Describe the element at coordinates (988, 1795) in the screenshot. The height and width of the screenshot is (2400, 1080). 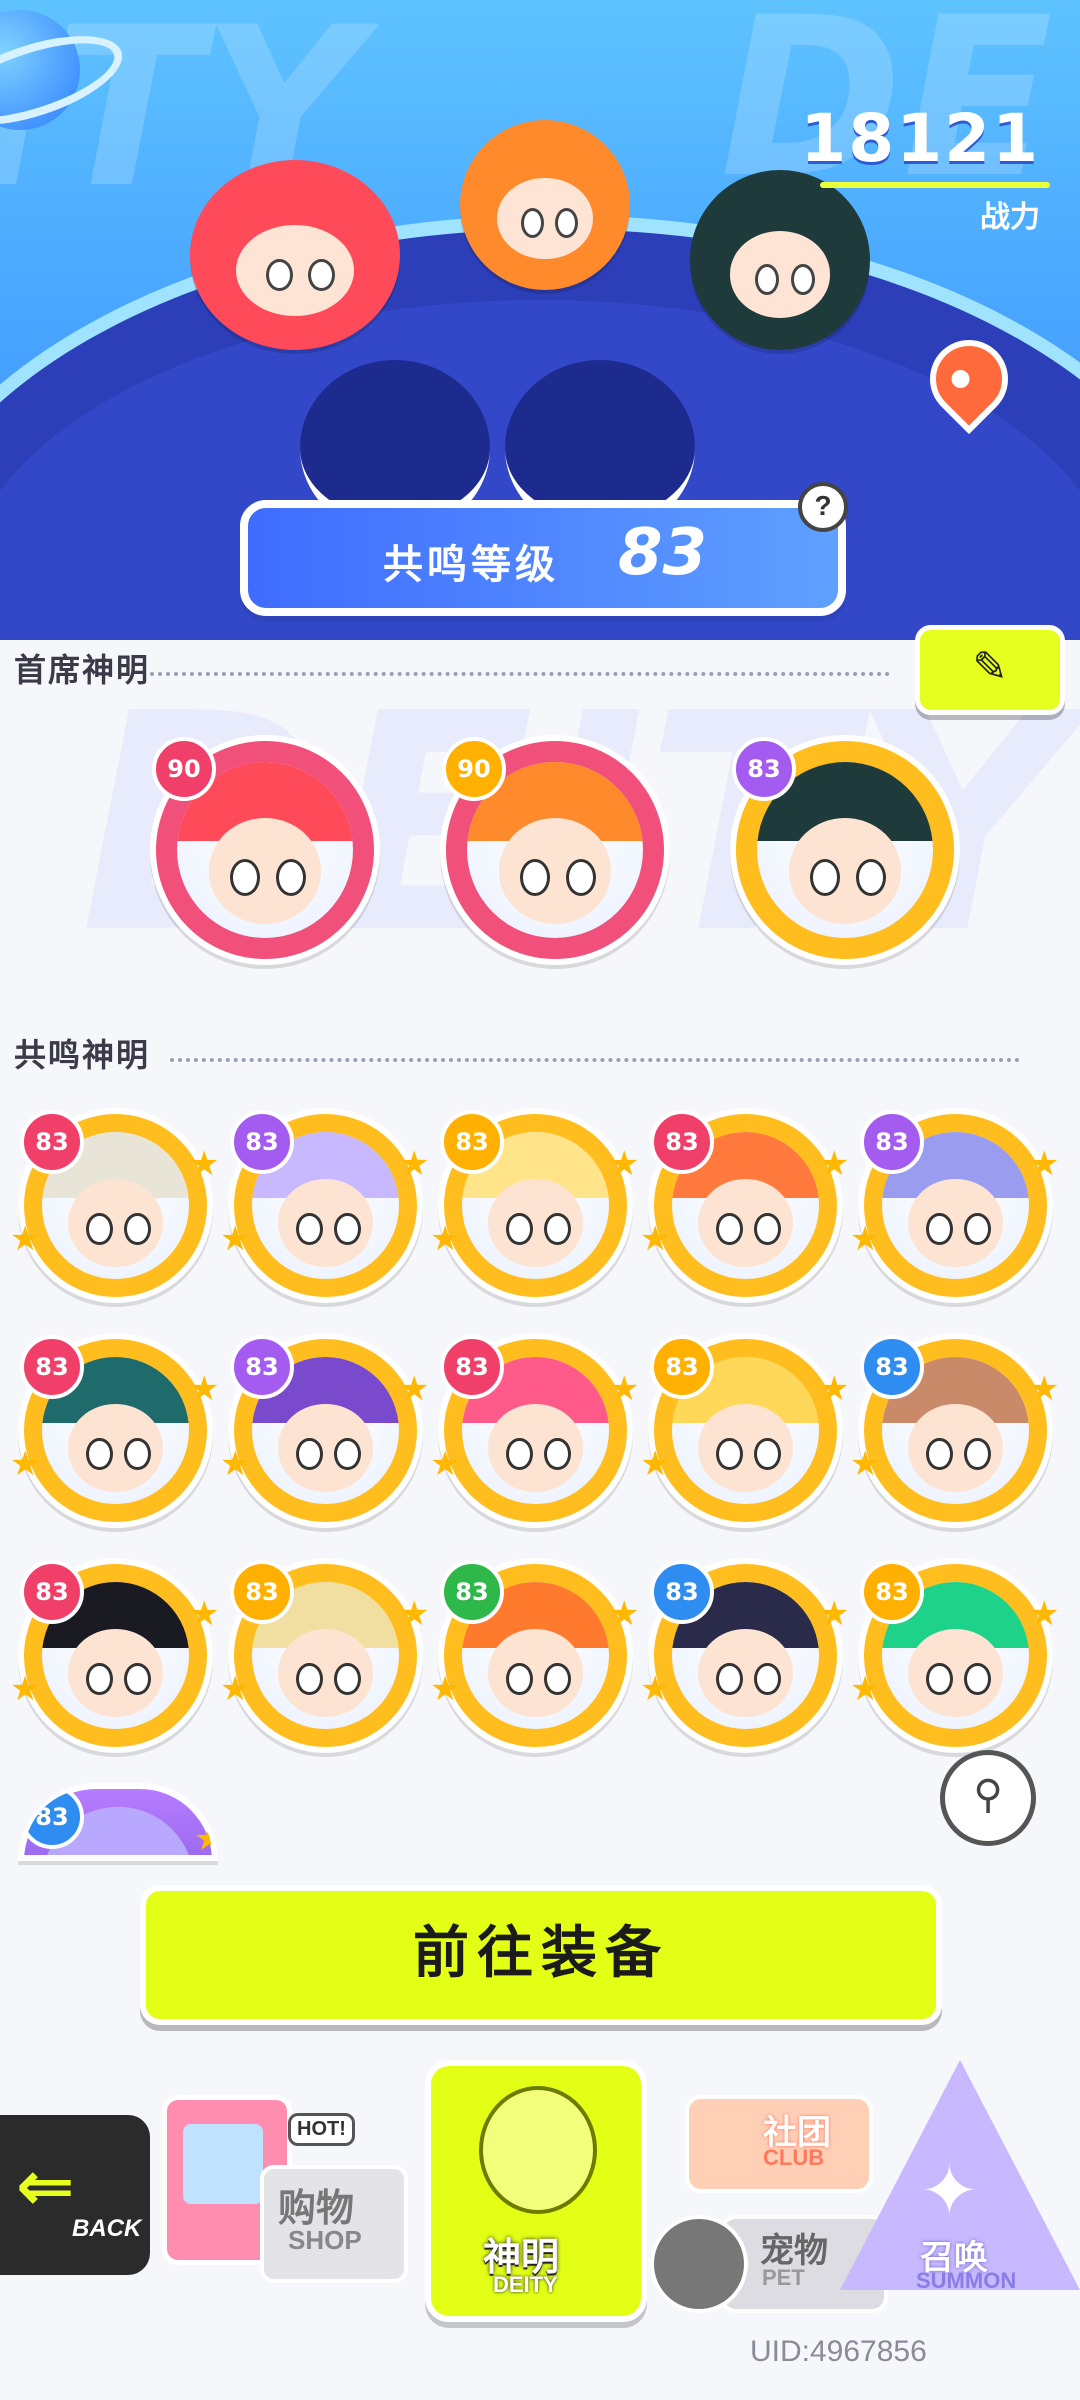
I see `filter-icon: ⚲` at that location.